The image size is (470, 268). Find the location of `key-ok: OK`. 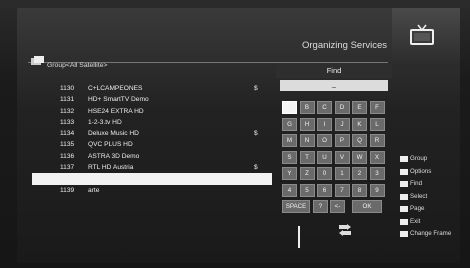

key-ok: OK is located at coordinates (367, 206).